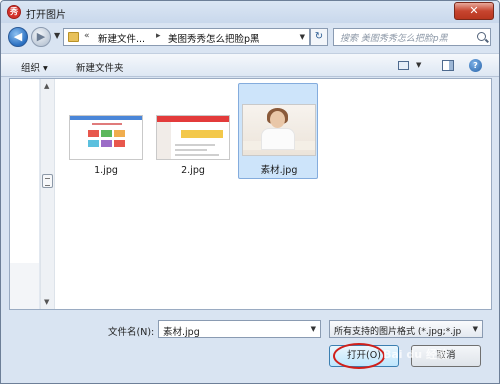  I want to click on navigation-pane, so click(25, 194).